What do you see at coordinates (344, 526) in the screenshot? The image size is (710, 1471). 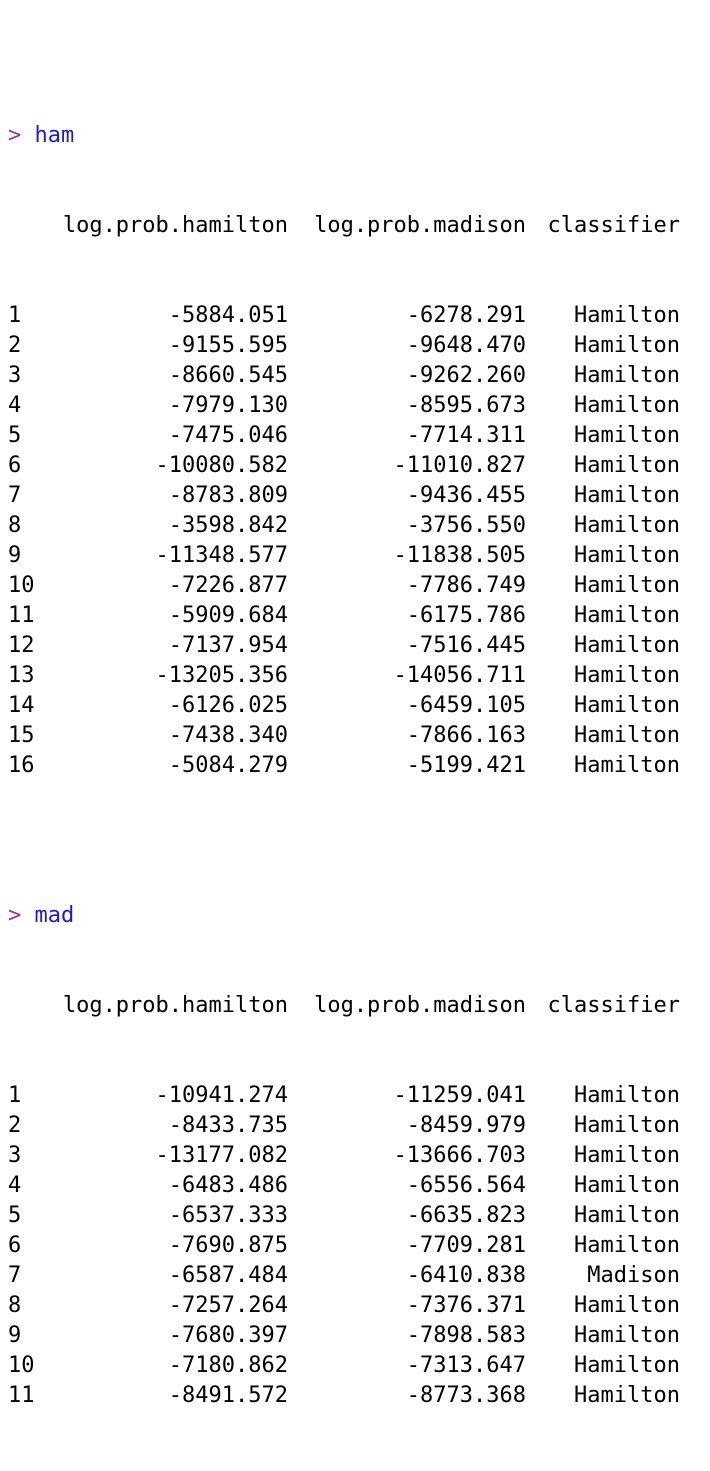 I see `table-row: 8 -3598.842 -3756.550 Hamilton` at bounding box center [344, 526].